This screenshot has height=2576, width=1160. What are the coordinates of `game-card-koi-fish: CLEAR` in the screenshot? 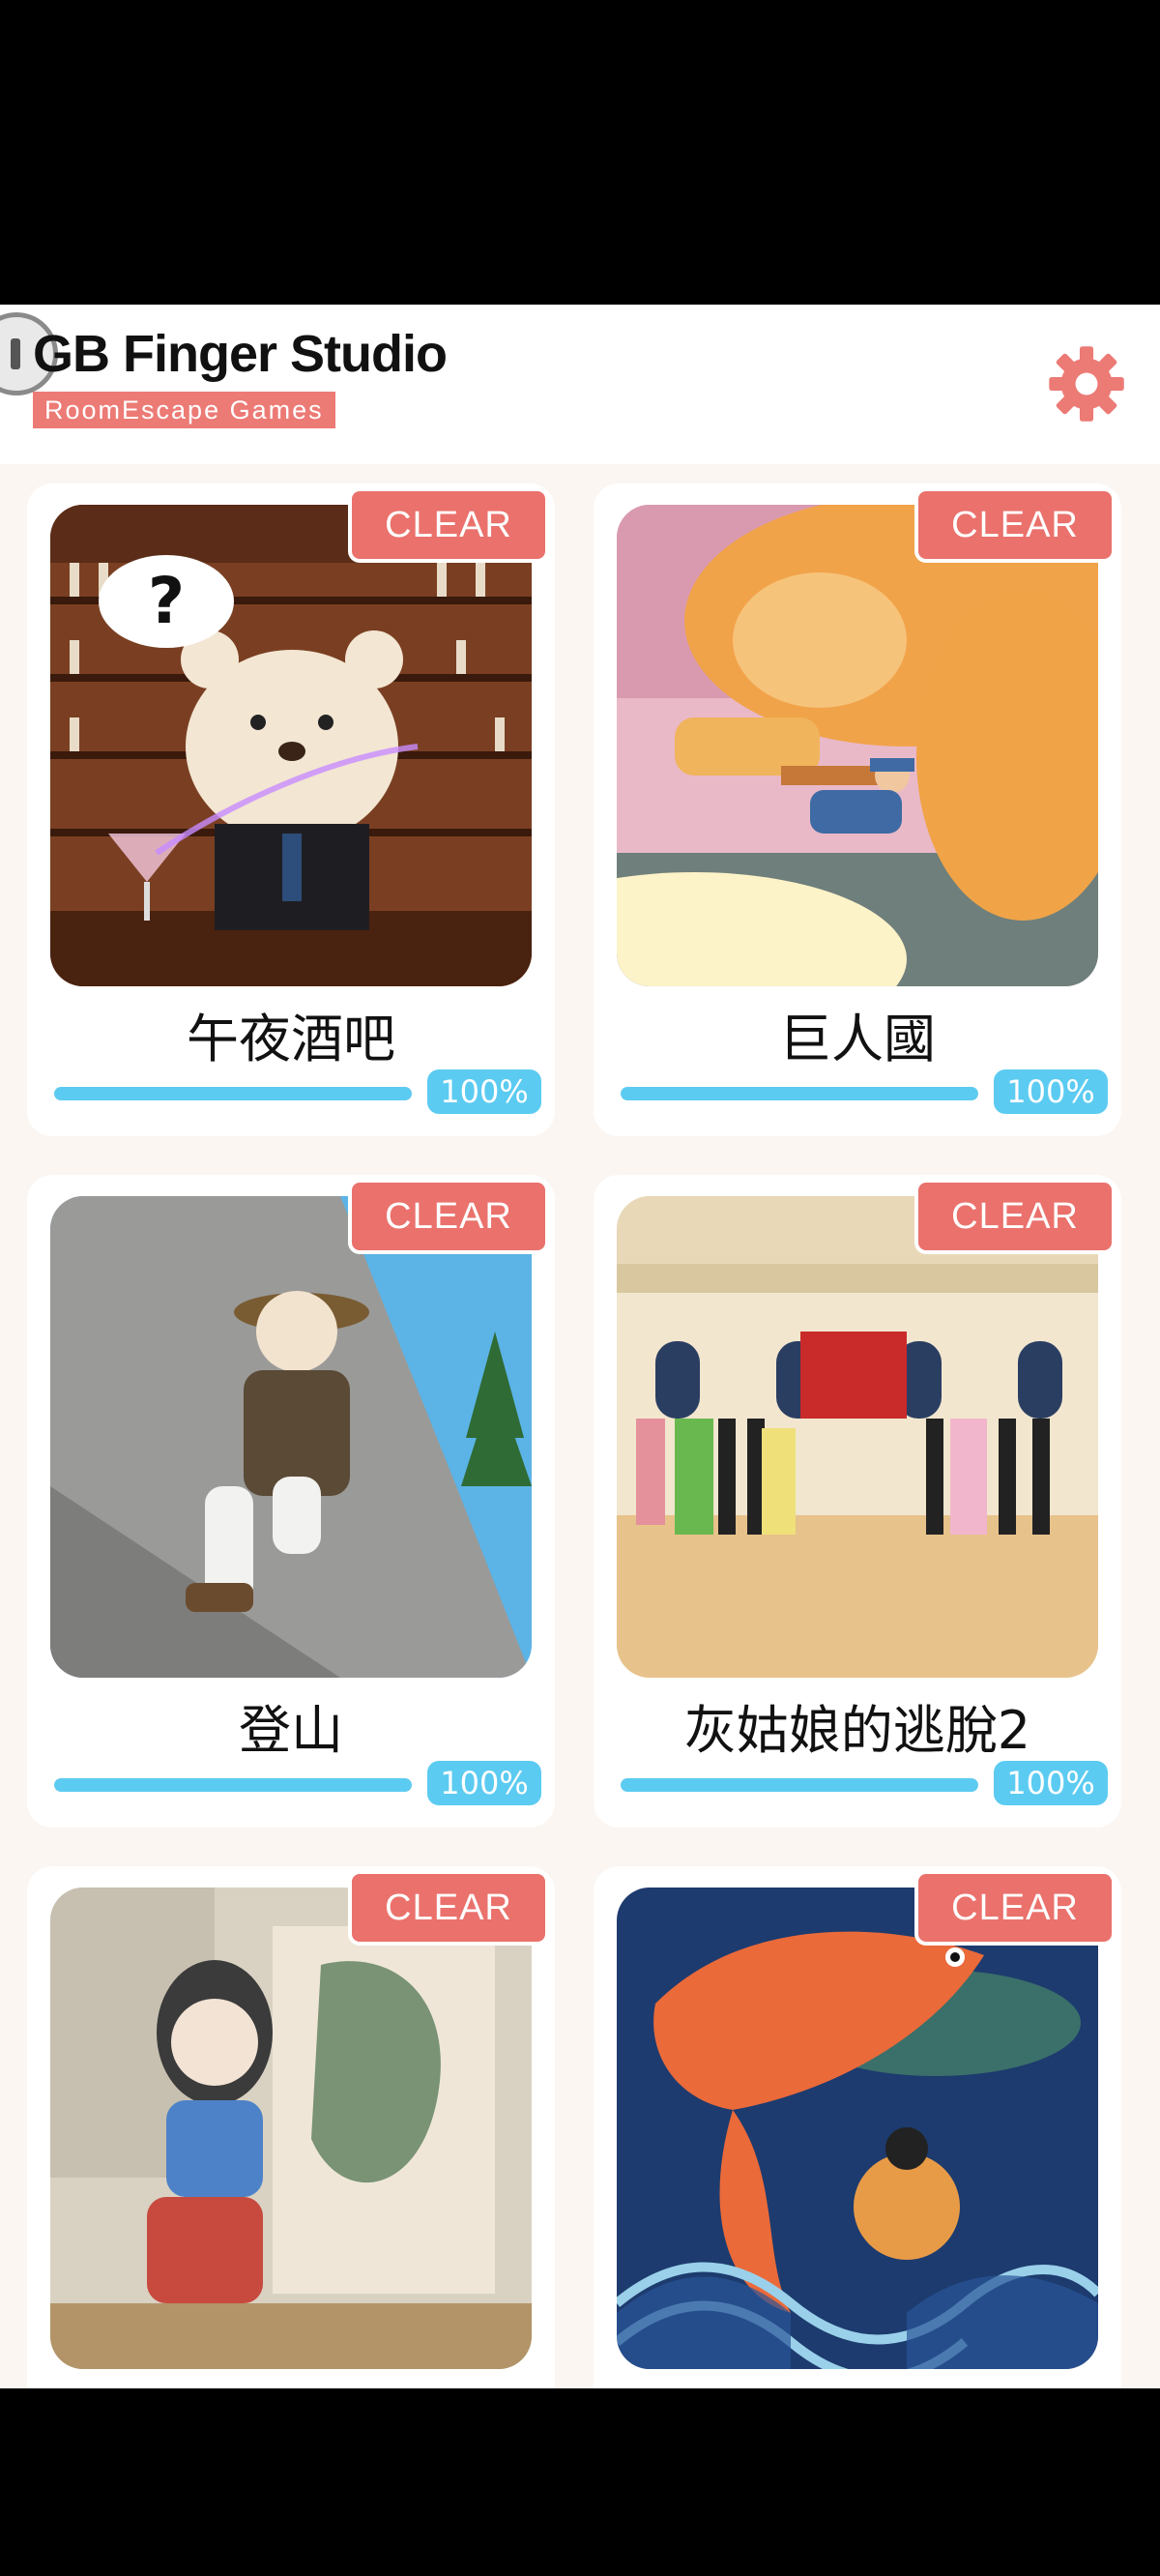 It's located at (857, 2127).